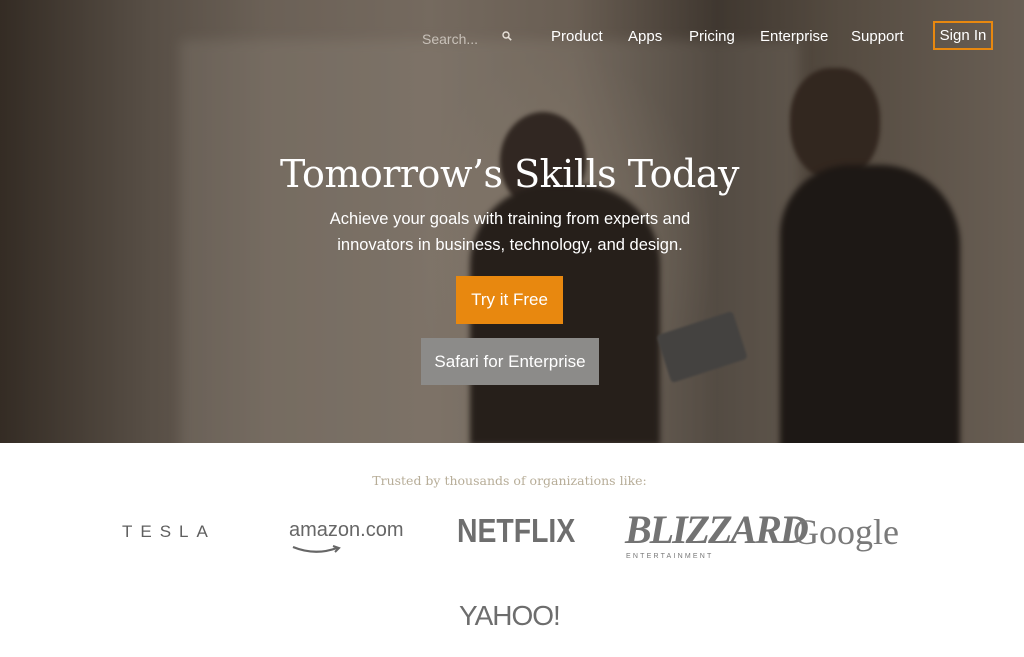 Image resolution: width=1024 pixels, height=657 pixels. What do you see at coordinates (509, 300) in the screenshot?
I see `try-it-free-button: Try it Free` at bounding box center [509, 300].